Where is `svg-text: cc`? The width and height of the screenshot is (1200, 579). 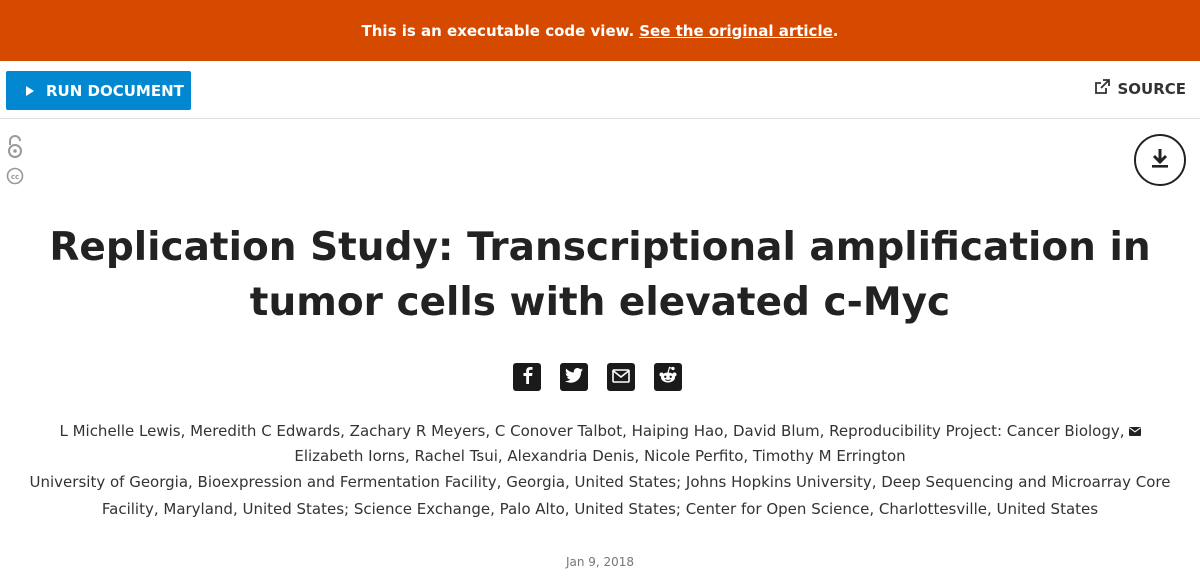 svg-text: cc is located at coordinates (15, 177).